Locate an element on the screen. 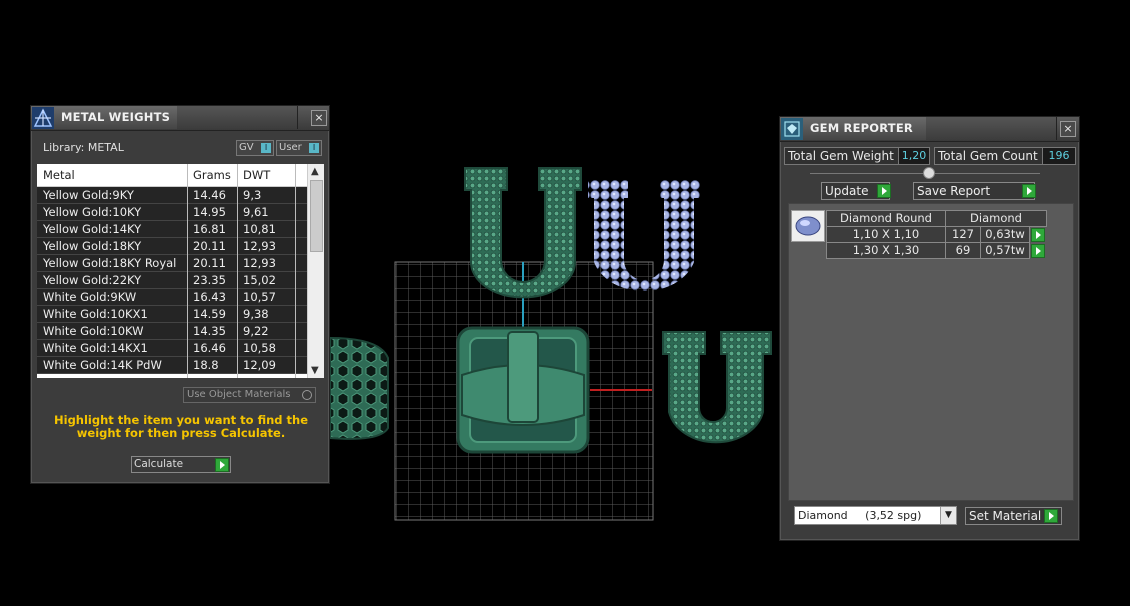 This screenshot has width=1130, height=606. cell-metal: Yellow Gold:22KY is located at coordinates (92, 280).